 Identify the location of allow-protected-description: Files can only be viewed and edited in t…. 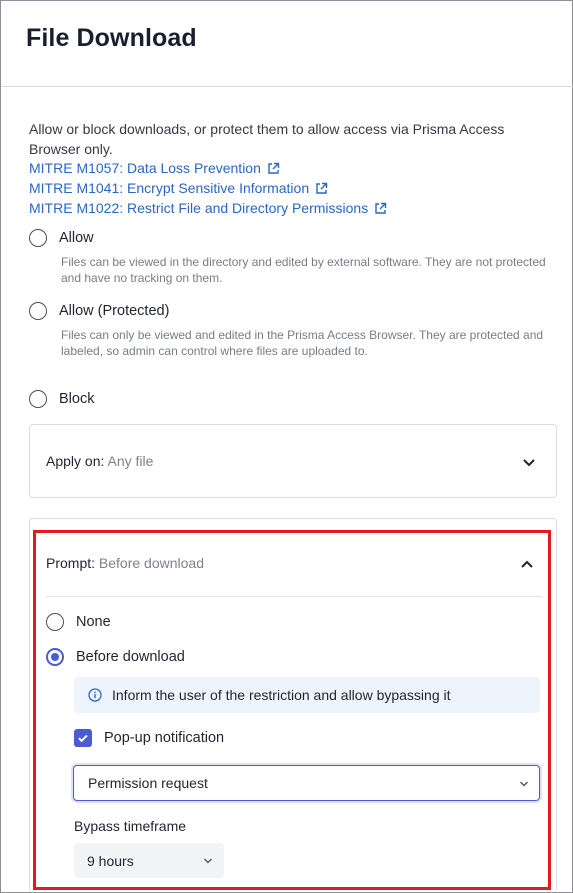
(302, 343).